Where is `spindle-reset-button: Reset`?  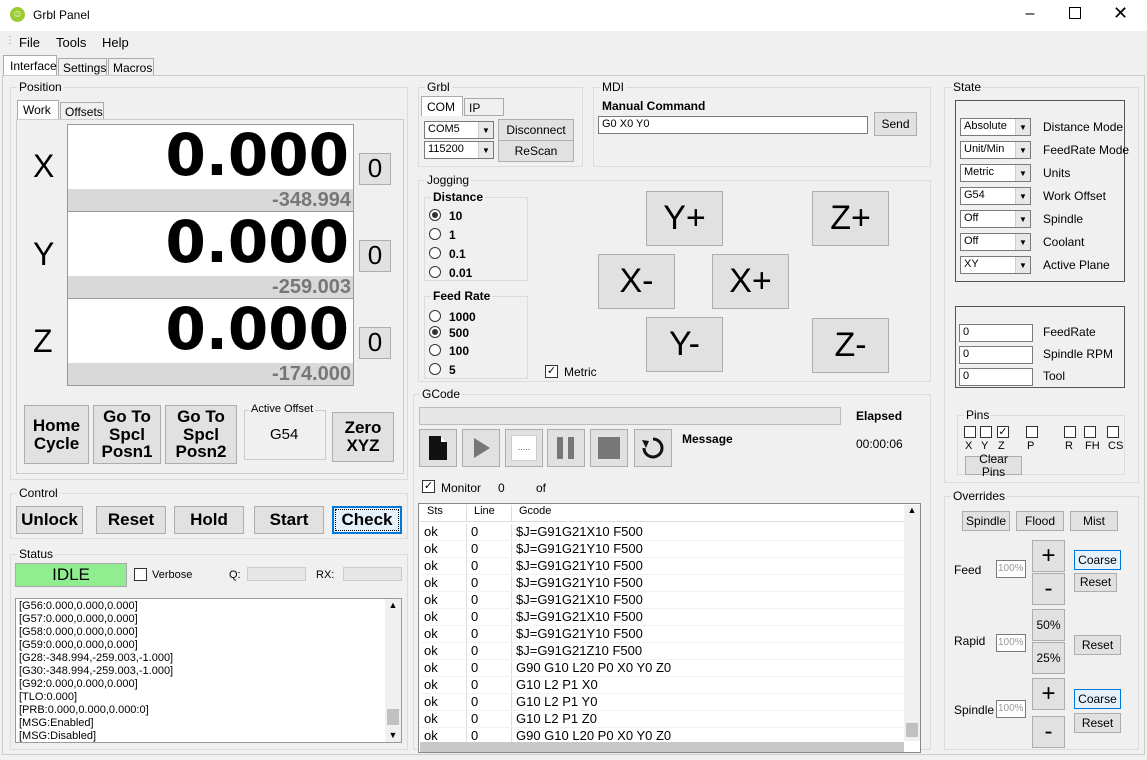
spindle-reset-button: Reset is located at coordinates (1097, 723).